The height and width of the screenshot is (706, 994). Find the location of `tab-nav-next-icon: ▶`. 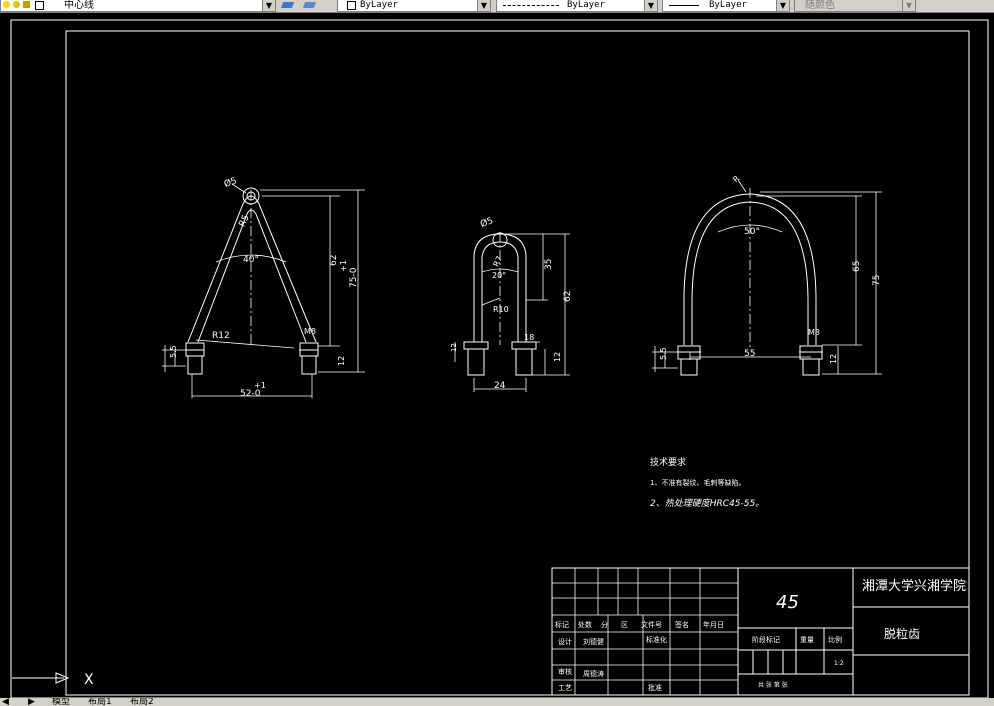

tab-nav-next-icon: ▶ is located at coordinates (31, 702).